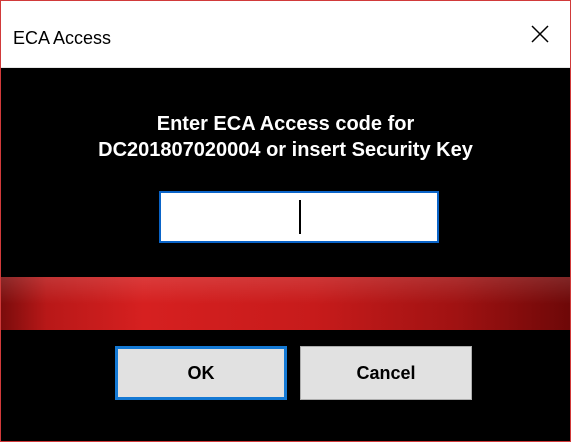  What do you see at coordinates (285, 150) in the screenshot?
I see `prompt-line-2: DC201807020004 or insert Security Key` at bounding box center [285, 150].